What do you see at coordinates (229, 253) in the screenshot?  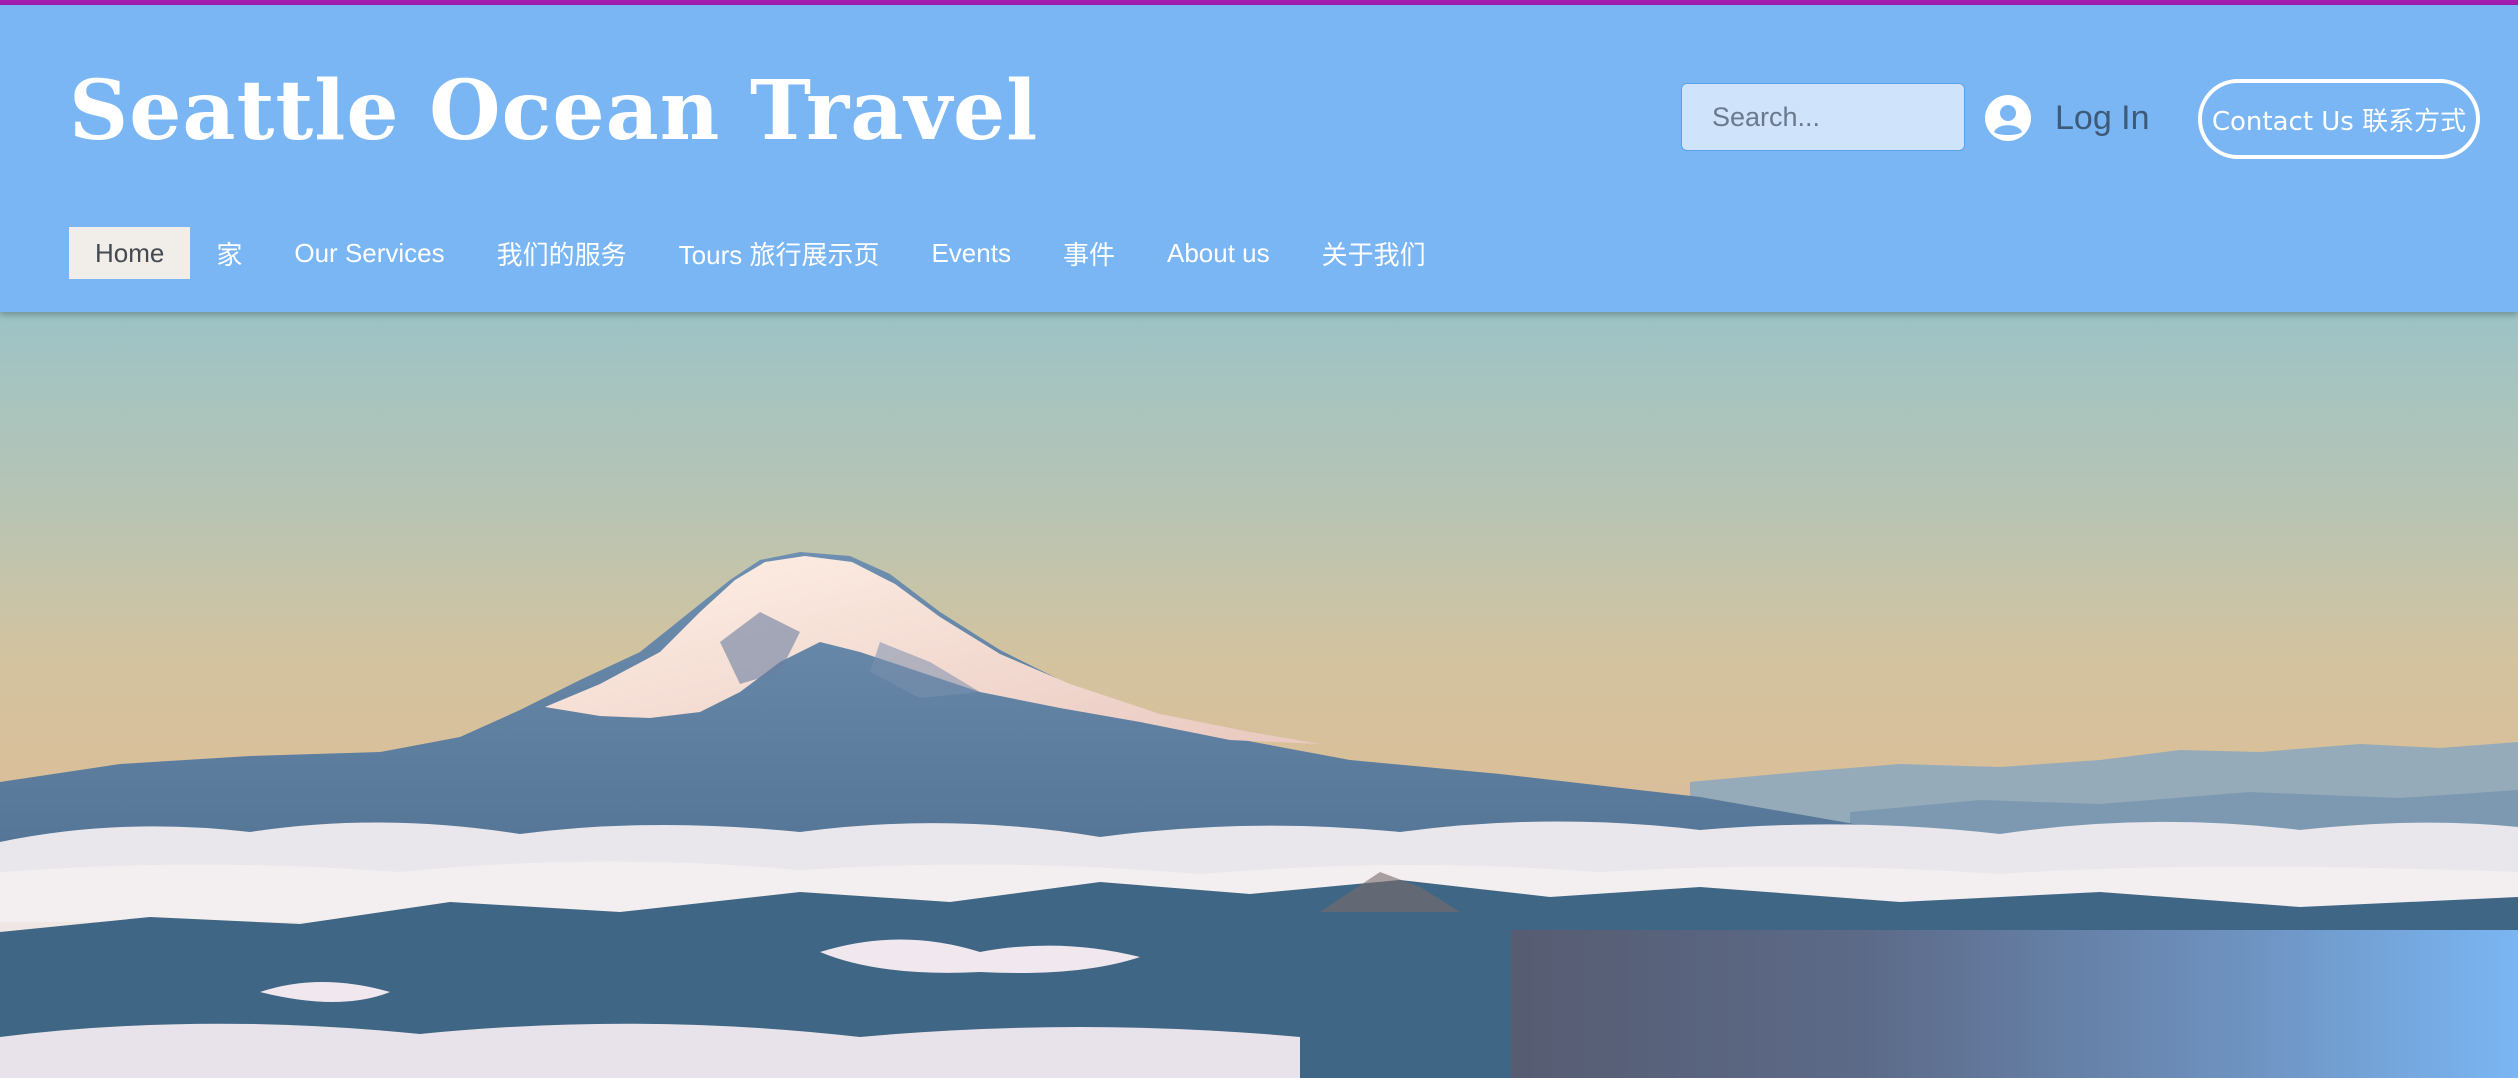 I see `nav-item-home-zh: 家` at bounding box center [229, 253].